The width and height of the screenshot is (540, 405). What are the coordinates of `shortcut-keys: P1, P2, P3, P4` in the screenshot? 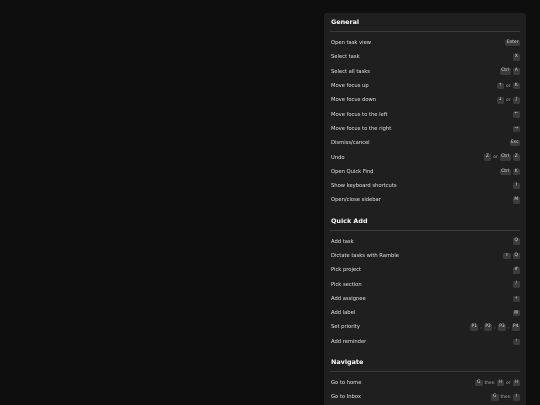 It's located at (494, 327).